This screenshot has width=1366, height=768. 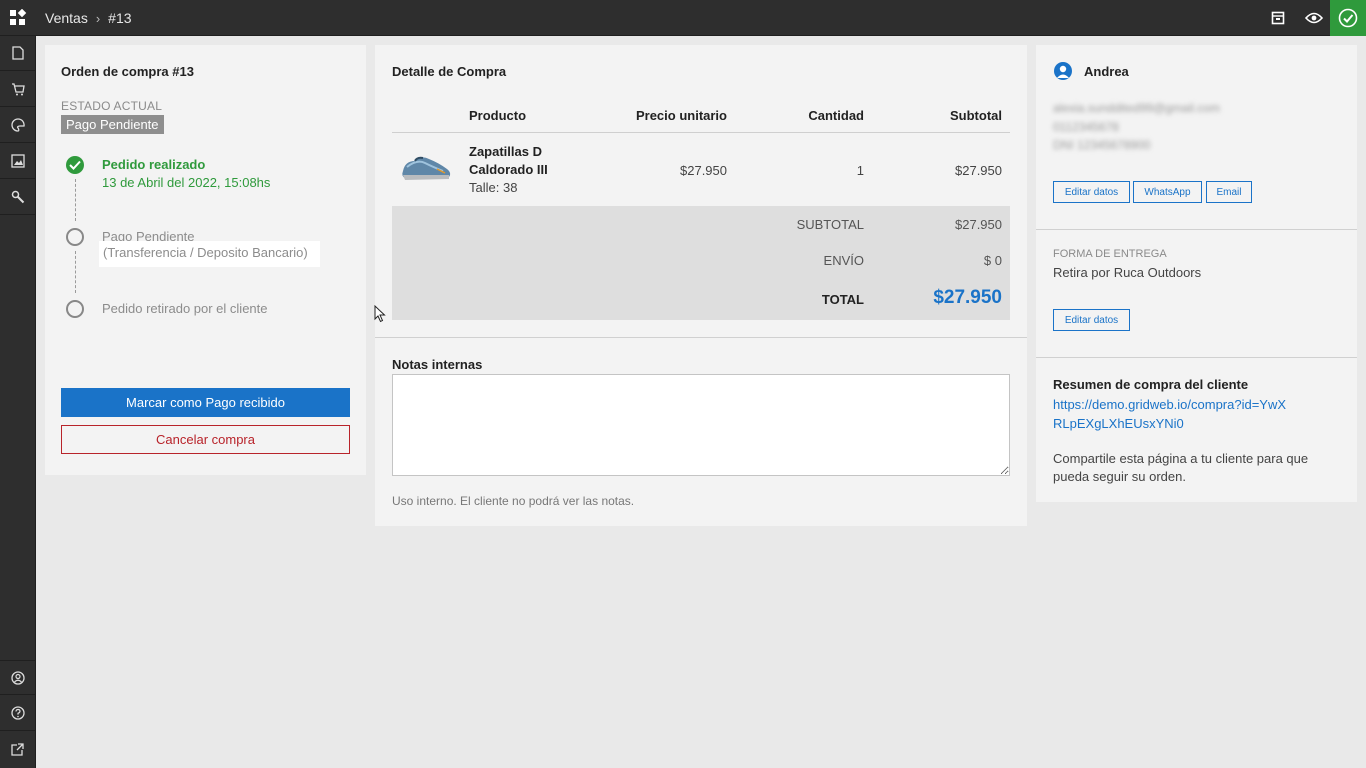 I want to click on top-bar: Ventas › #13, so click(x=683, y=18).